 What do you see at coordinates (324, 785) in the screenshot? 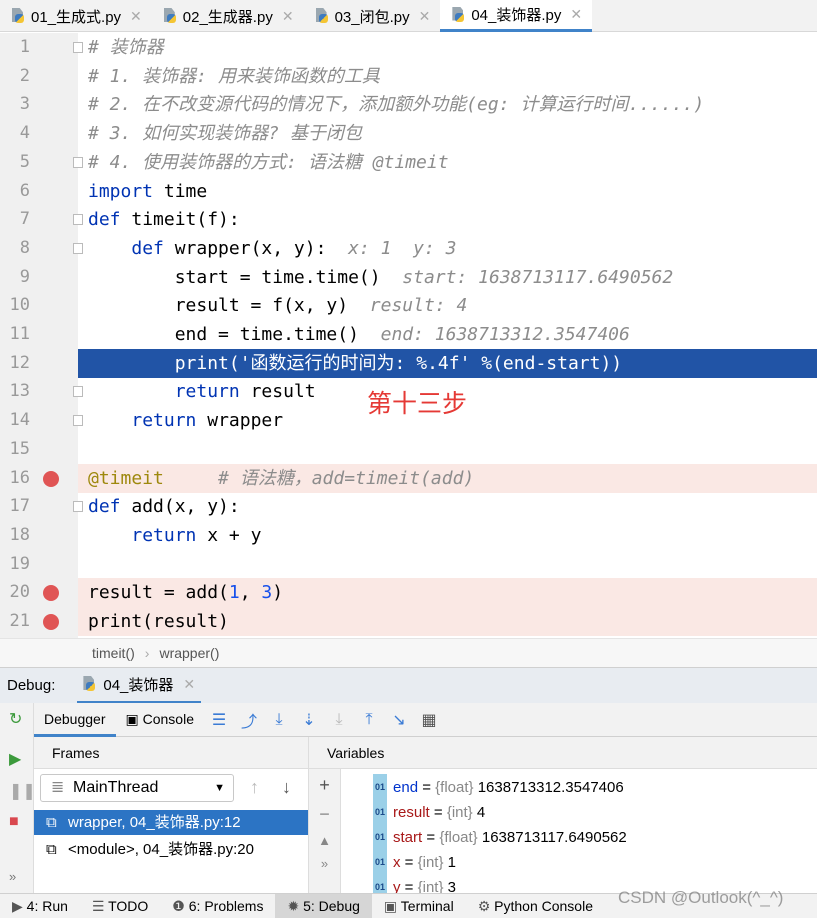
I see `add-icon: +` at bounding box center [324, 785].